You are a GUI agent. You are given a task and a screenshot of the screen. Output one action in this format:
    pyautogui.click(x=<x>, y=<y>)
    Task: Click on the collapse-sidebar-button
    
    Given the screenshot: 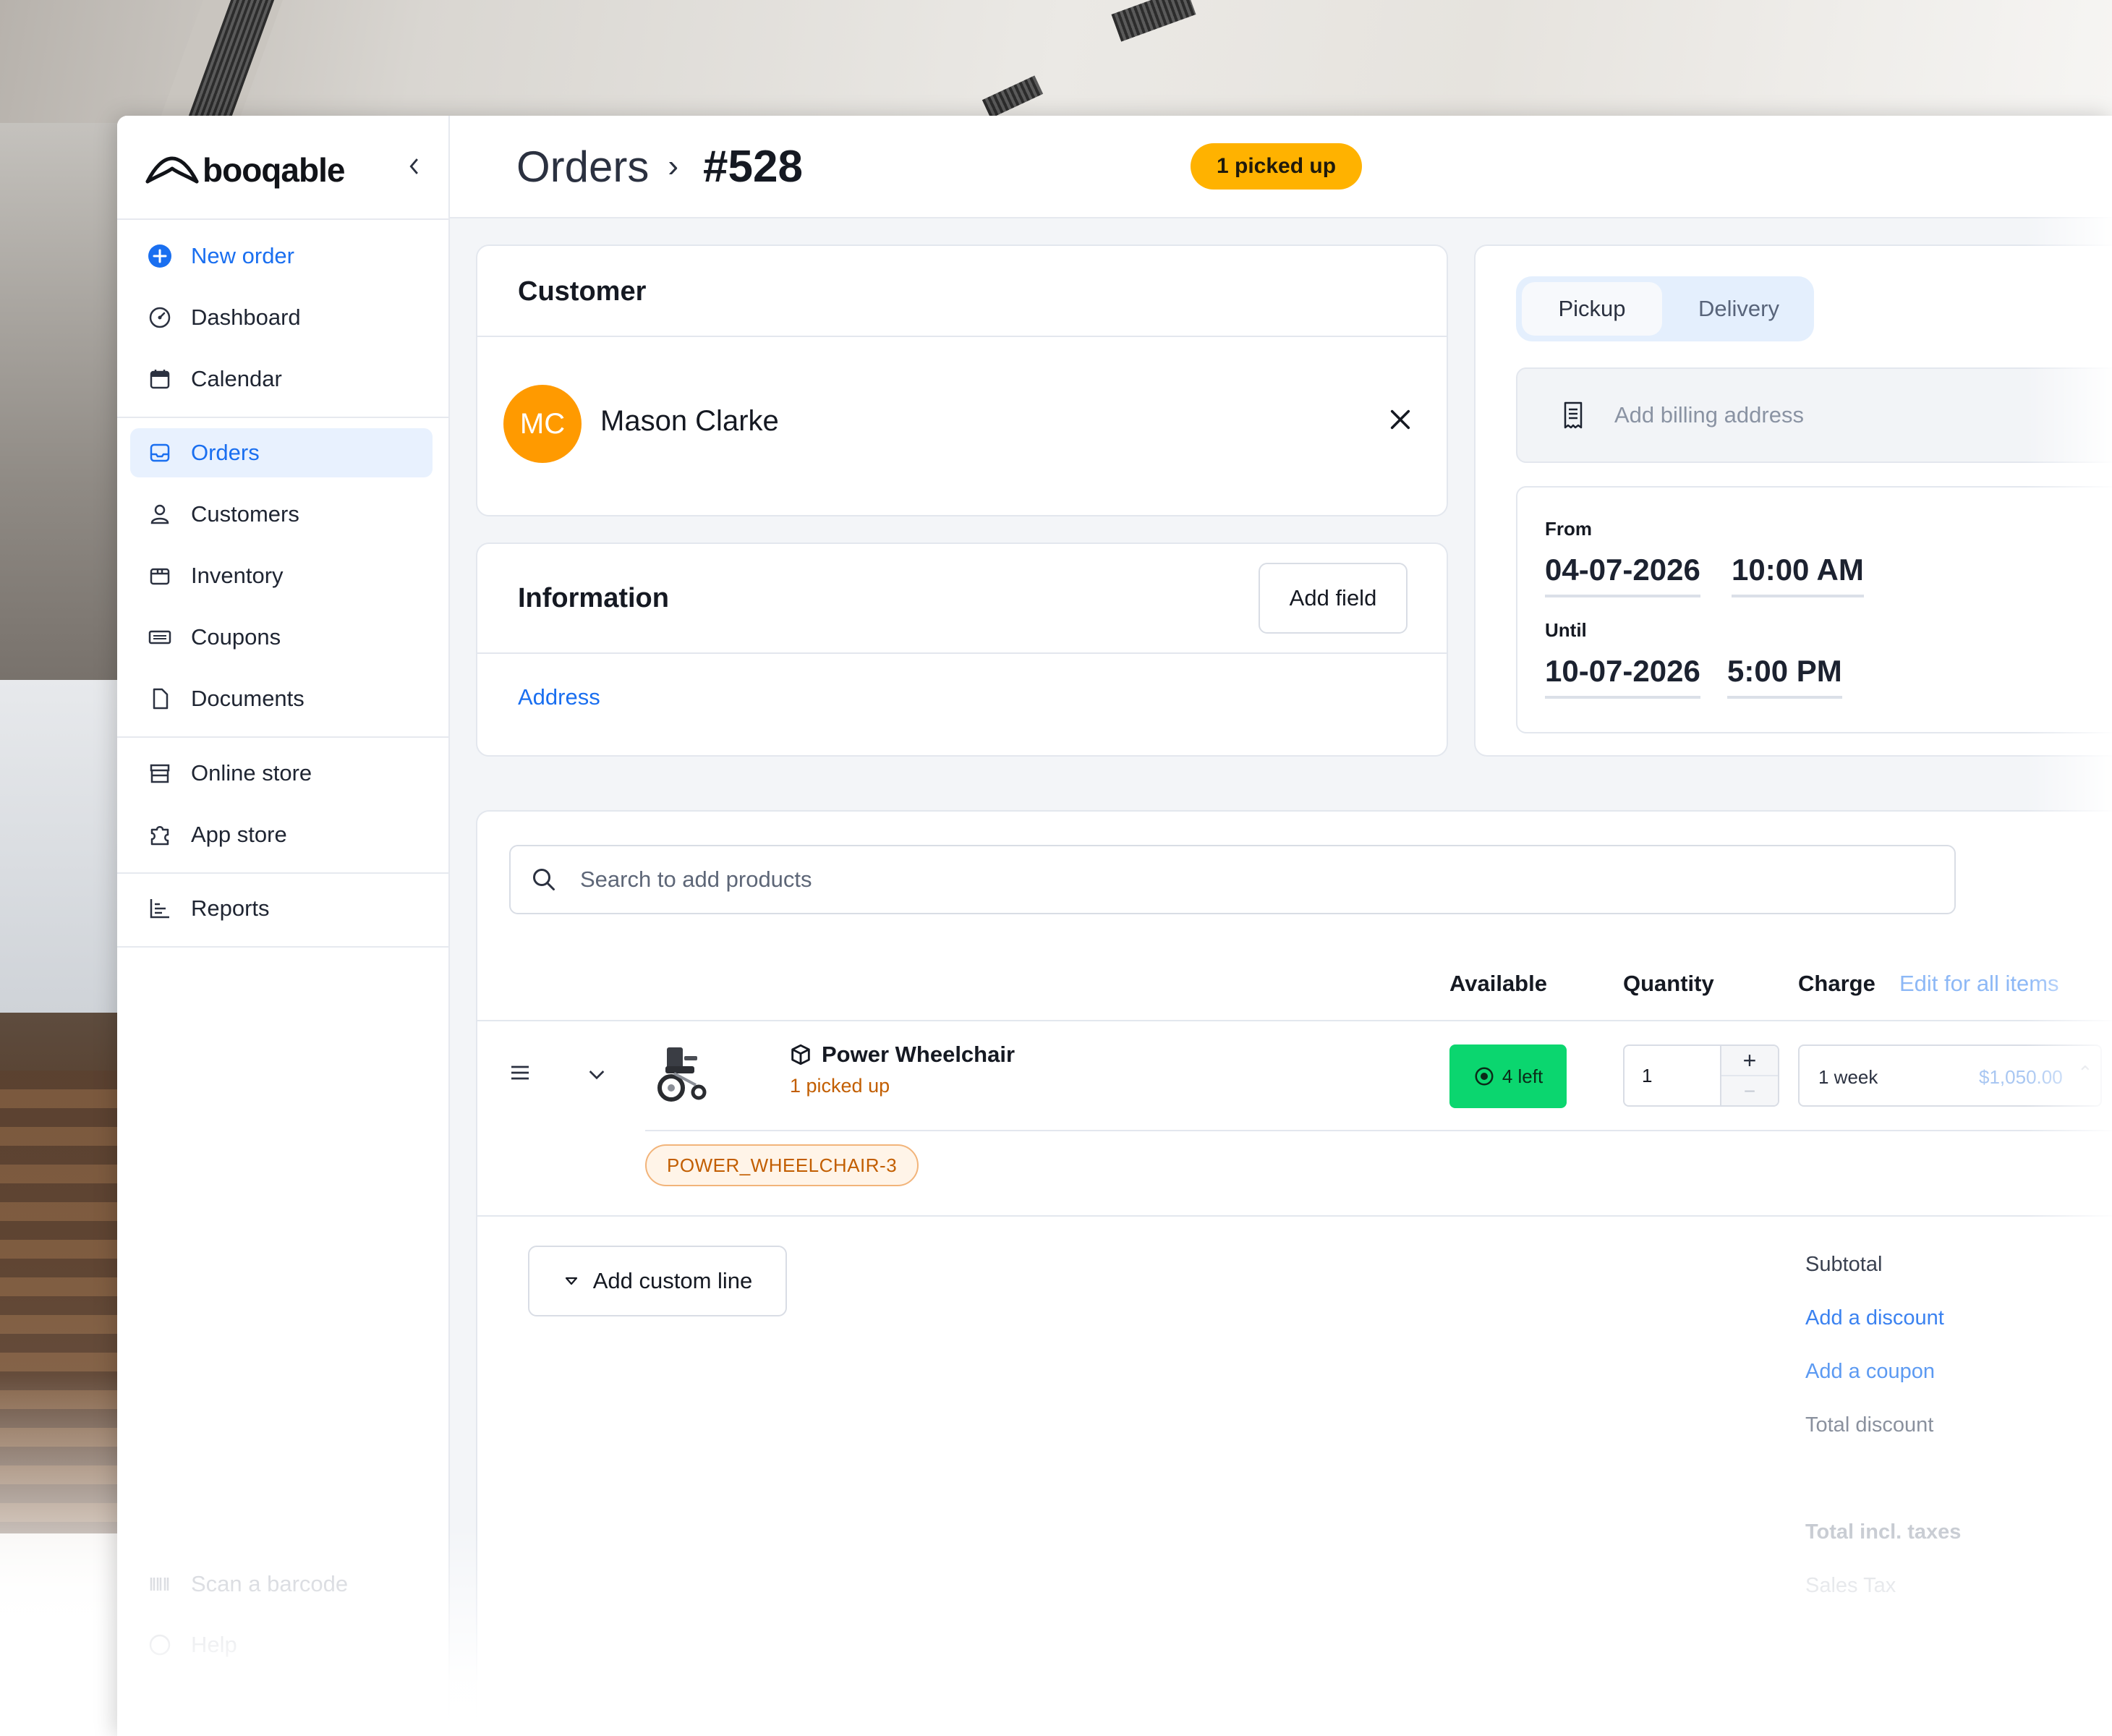 What is the action you would take?
    pyautogui.click(x=415, y=166)
    